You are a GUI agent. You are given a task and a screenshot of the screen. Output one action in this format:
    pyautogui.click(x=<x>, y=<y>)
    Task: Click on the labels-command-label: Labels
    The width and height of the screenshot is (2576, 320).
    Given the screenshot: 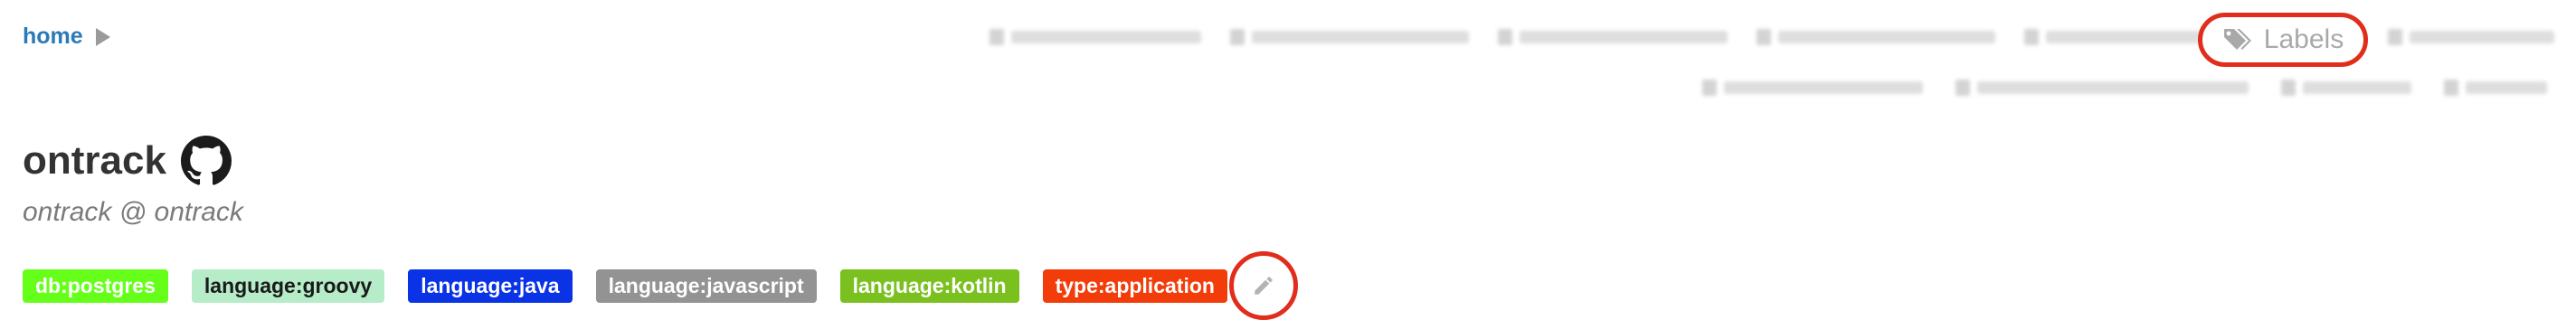 What is the action you would take?
    pyautogui.click(x=2303, y=39)
    